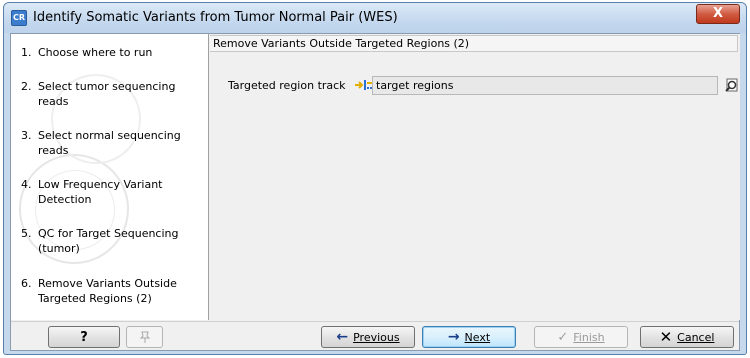  Describe the element at coordinates (363, 85) in the screenshot. I see `annotation-track-icon` at that location.